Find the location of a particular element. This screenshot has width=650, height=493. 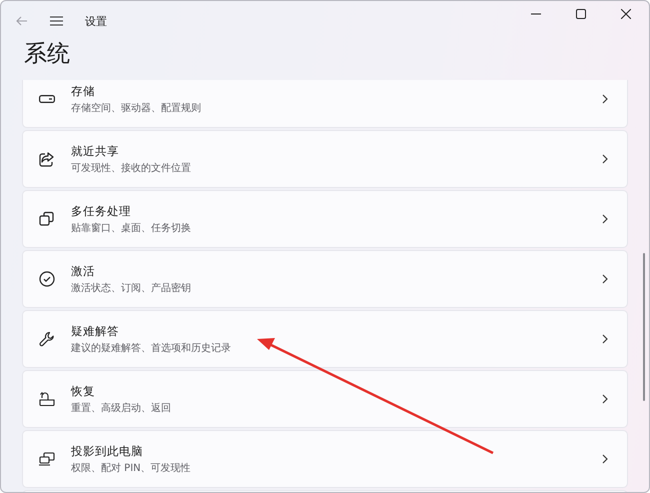

settings-item: 疑难解答 建议的疑难解答、首选项和历史记录 is located at coordinates (325, 339).